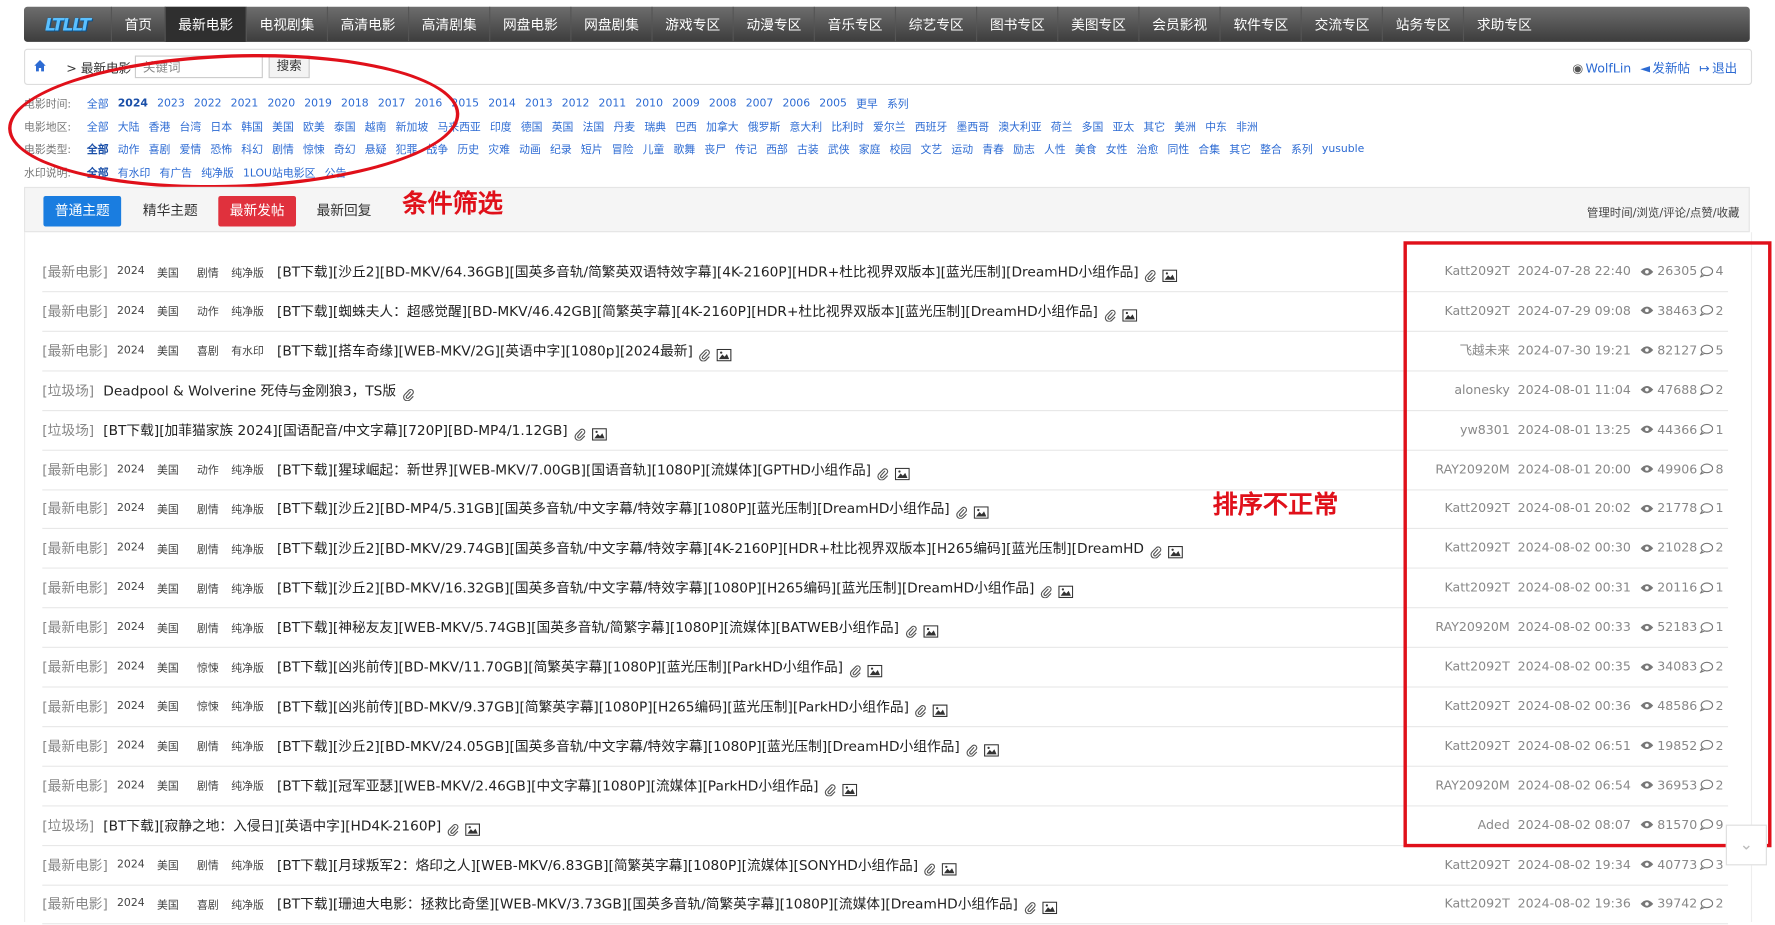 The width and height of the screenshot is (1775, 925). What do you see at coordinates (1179, 24) in the screenshot?
I see `nav-item: 会员影视` at bounding box center [1179, 24].